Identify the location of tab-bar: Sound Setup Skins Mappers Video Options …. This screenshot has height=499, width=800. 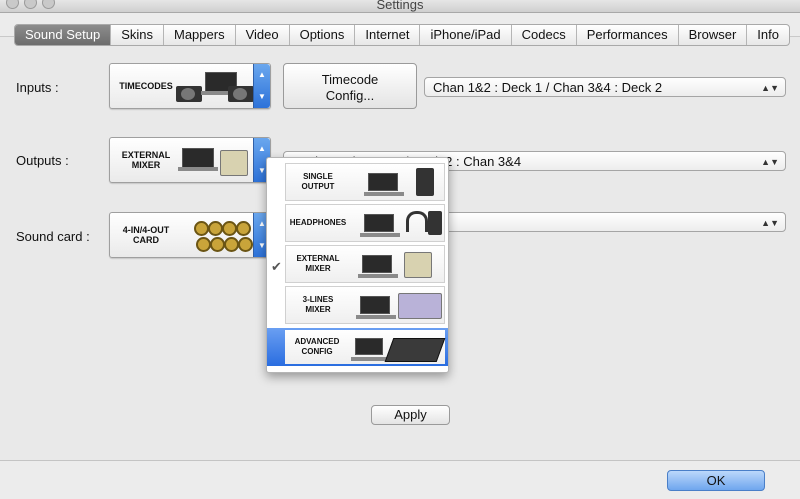
(402, 35).